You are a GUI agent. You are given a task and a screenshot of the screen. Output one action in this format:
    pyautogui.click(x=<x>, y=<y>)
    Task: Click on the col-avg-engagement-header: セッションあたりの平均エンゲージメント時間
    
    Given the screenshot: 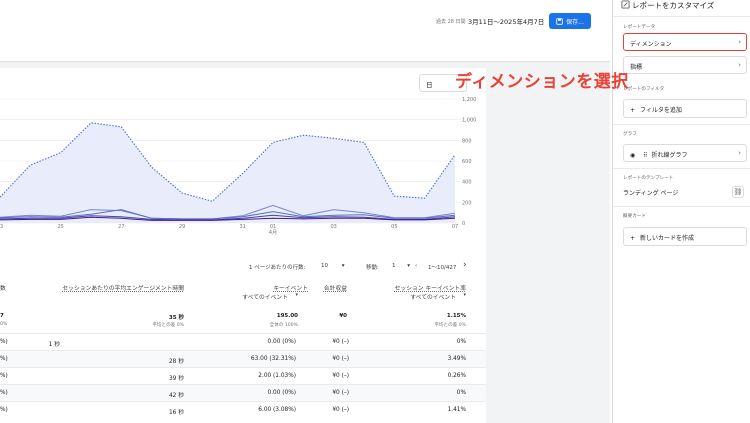 What is the action you would take?
    pyautogui.click(x=123, y=287)
    